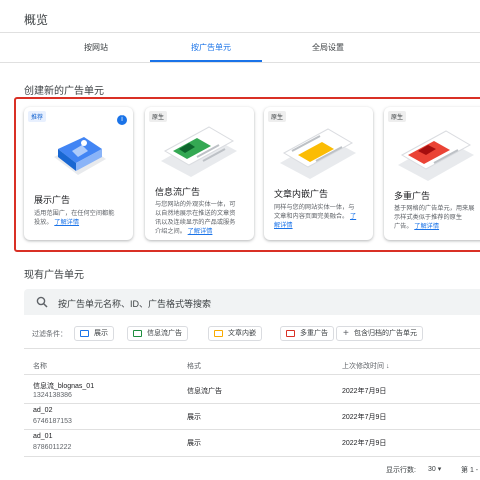 Image resolution: width=480 pixels, height=480 pixels. What do you see at coordinates (290, 333) in the screenshot?
I see `multiplex-format-icon` at bounding box center [290, 333].